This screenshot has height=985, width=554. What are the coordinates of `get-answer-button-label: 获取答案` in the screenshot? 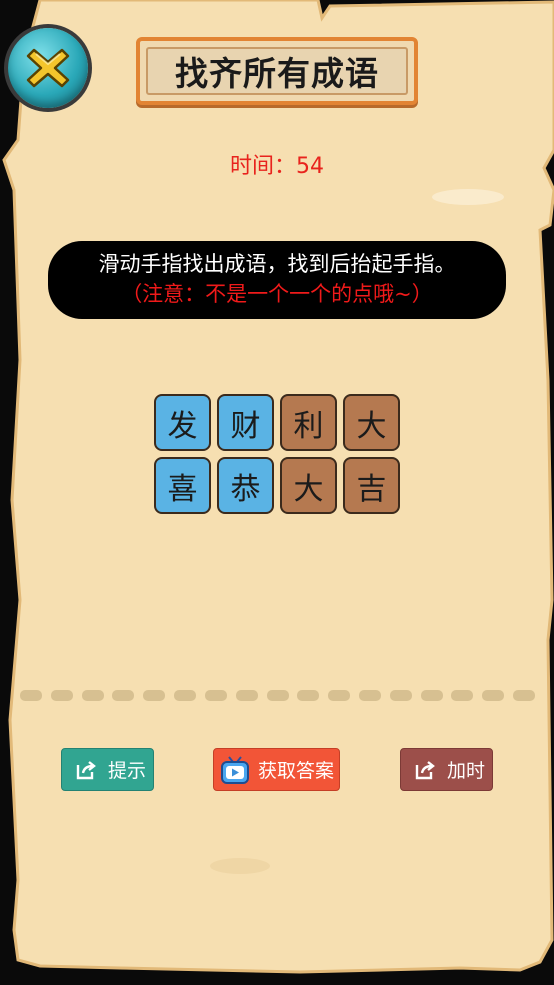 It's located at (296, 771).